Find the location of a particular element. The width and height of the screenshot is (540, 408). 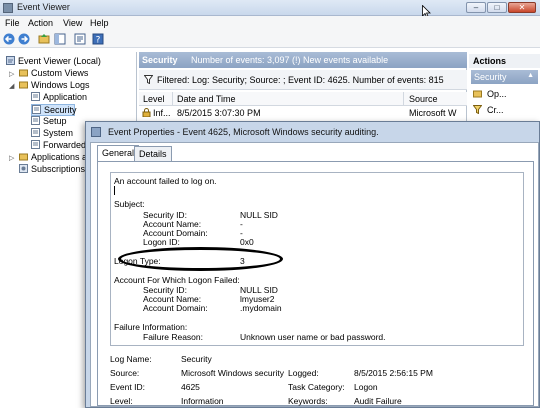

source-value: Microsoft Windows security is located at coordinates (232, 373).